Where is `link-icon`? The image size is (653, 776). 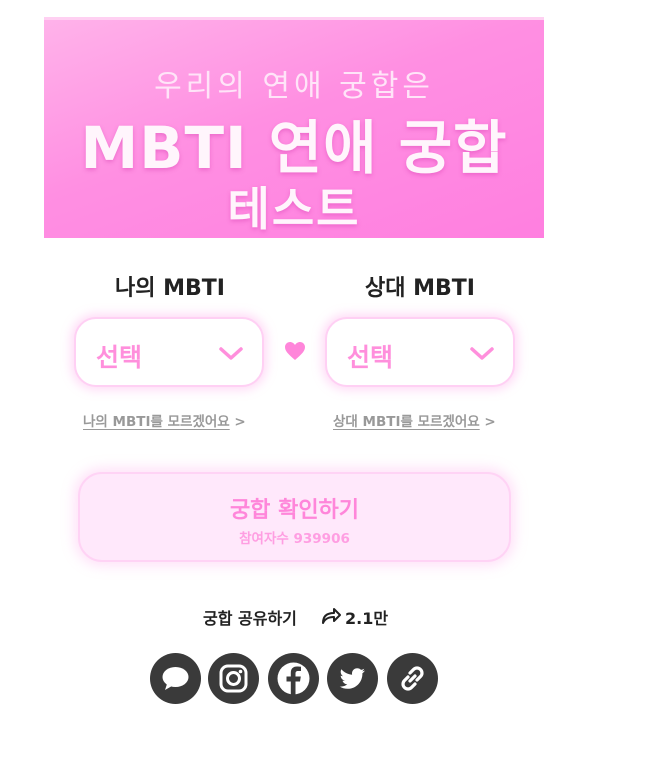 link-icon is located at coordinates (412, 678).